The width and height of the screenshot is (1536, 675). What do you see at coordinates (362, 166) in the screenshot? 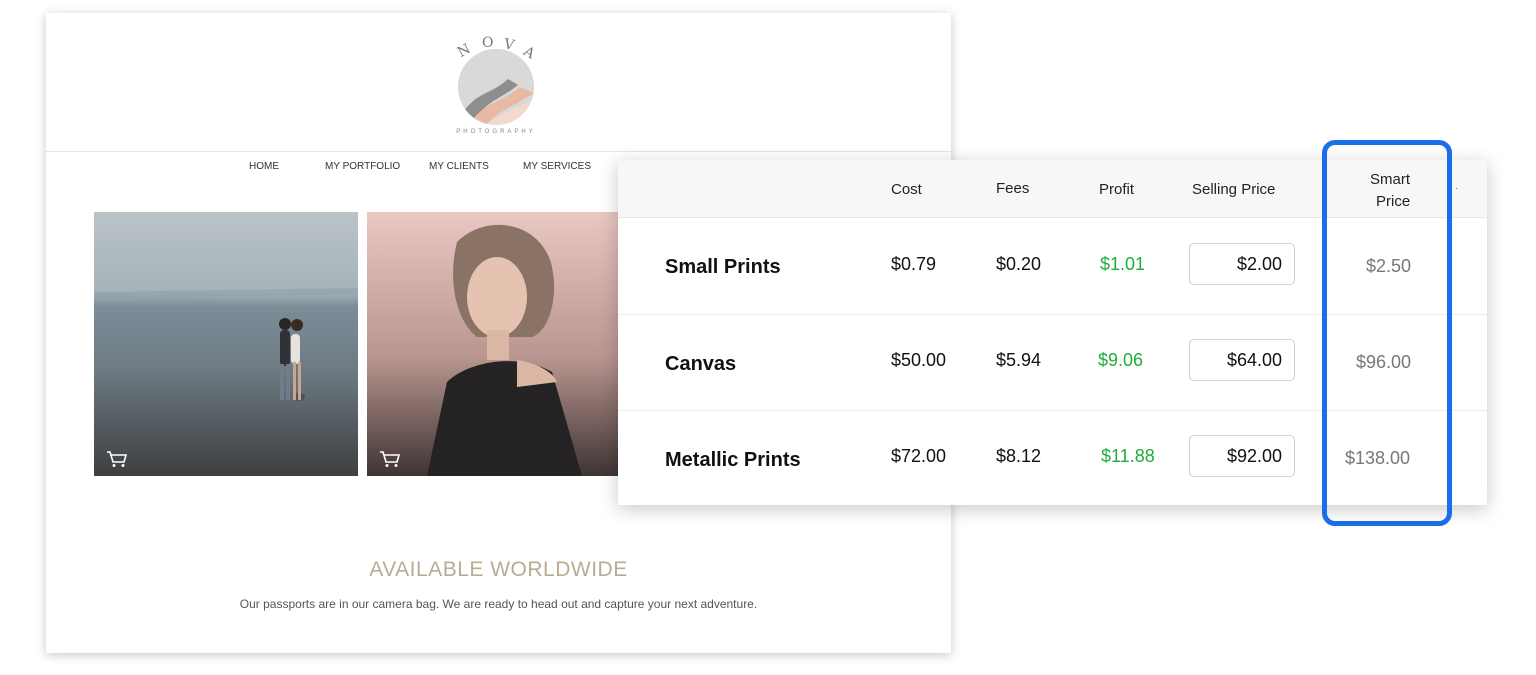
I see `nav-portfolio: MY PORTFOLIO` at bounding box center [362, 166].